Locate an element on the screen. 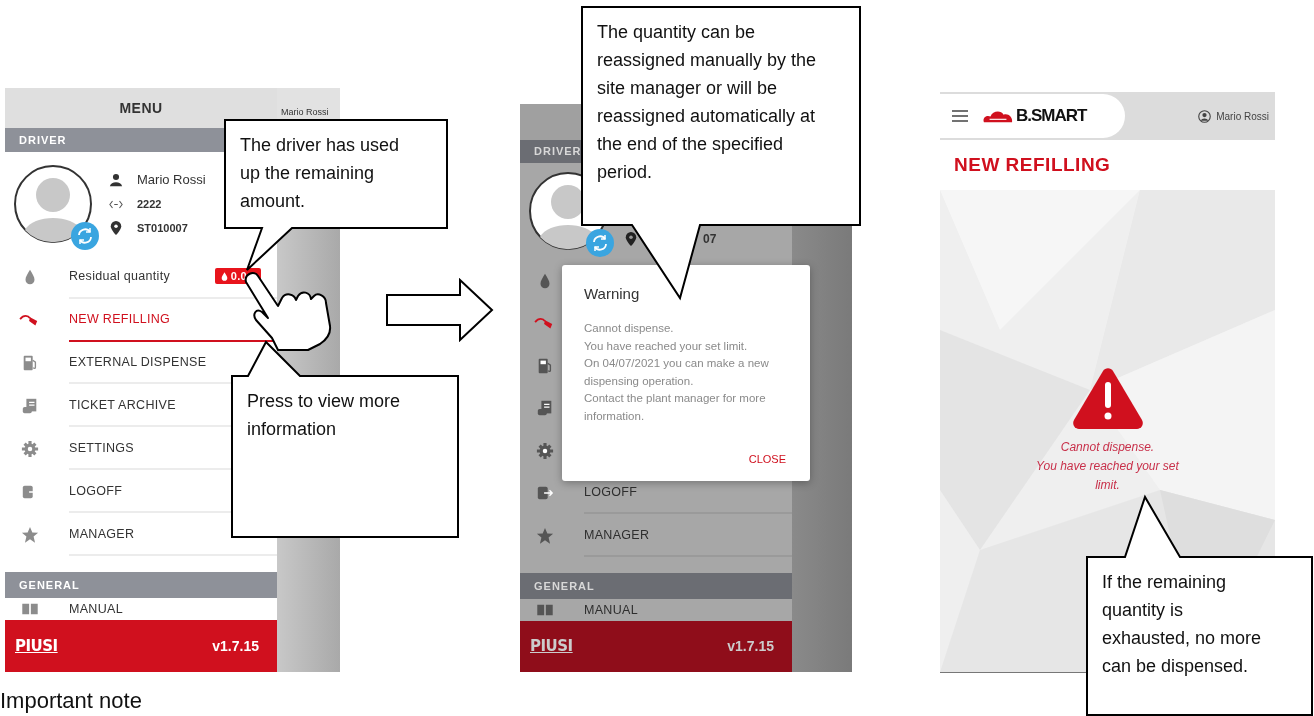 This screenshot has height=716, width=1314. error-message: Cannot dispense. is located at coordinates (1107, 447).